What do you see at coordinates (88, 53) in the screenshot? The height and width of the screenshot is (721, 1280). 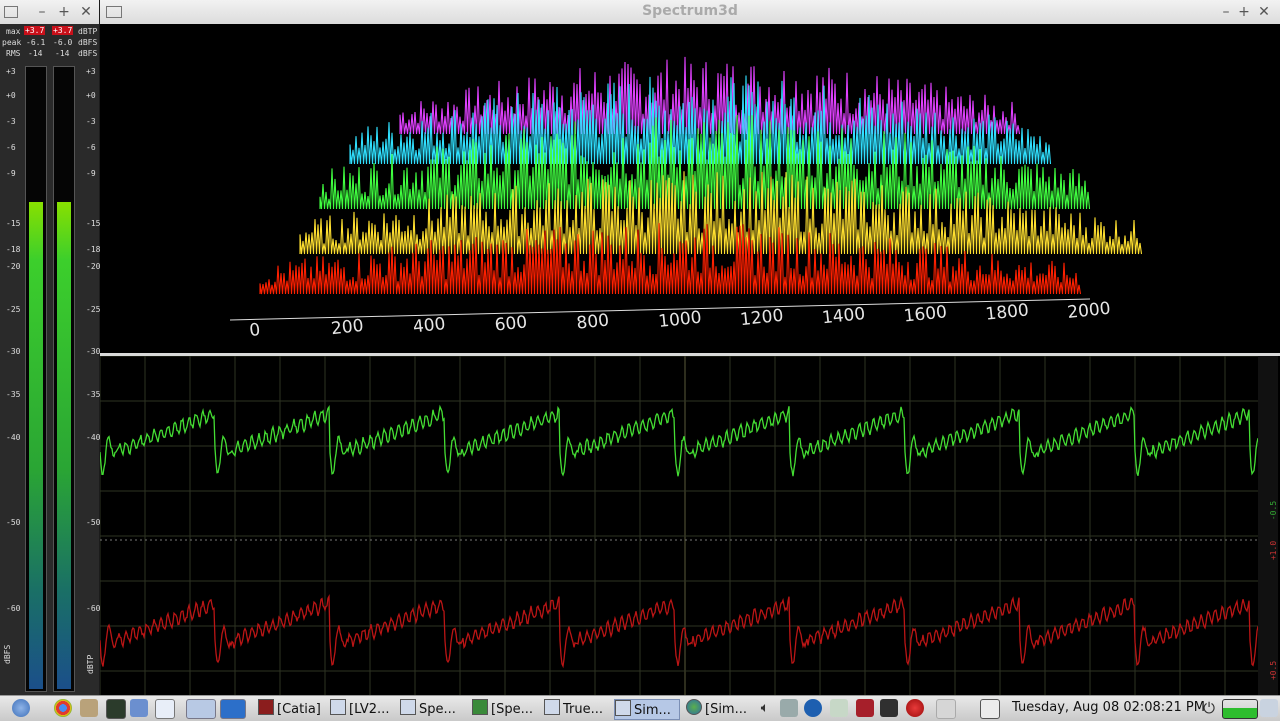 I see `meter-rms-unit: dBFS` at bounding box center [88, 53].